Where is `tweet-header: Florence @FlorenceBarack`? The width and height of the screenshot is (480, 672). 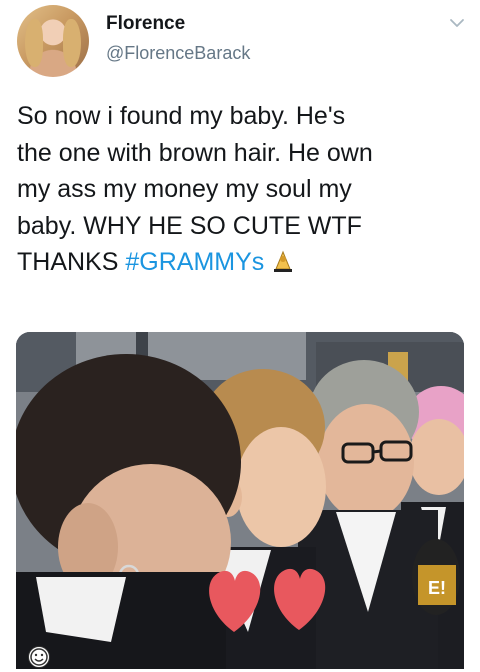
tweet-header: Florence @FlorenceBarack is located at coordinates (240, 45).